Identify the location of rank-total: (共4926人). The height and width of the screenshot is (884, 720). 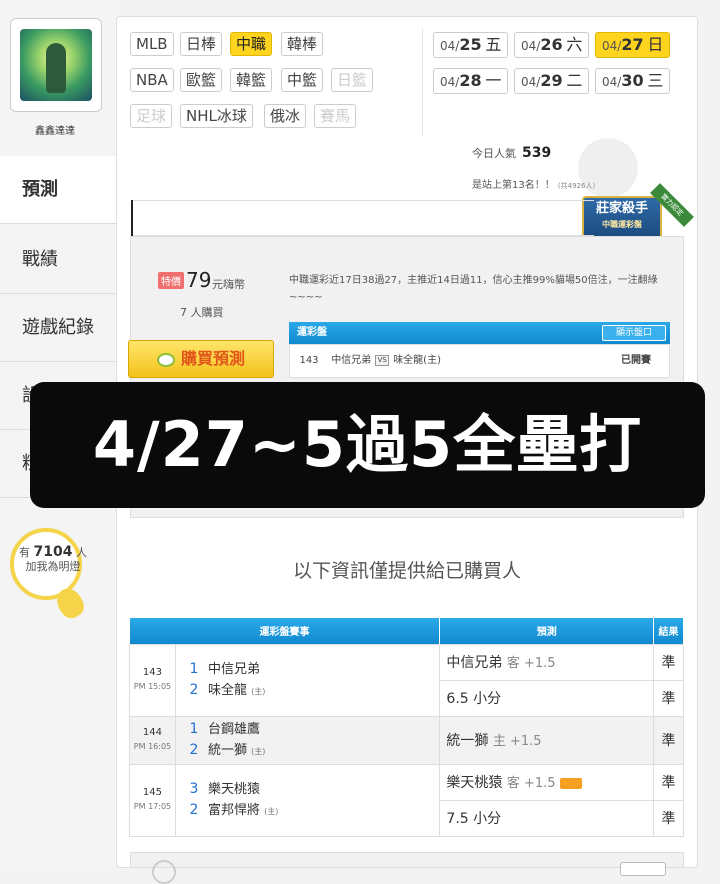
(576, 186).